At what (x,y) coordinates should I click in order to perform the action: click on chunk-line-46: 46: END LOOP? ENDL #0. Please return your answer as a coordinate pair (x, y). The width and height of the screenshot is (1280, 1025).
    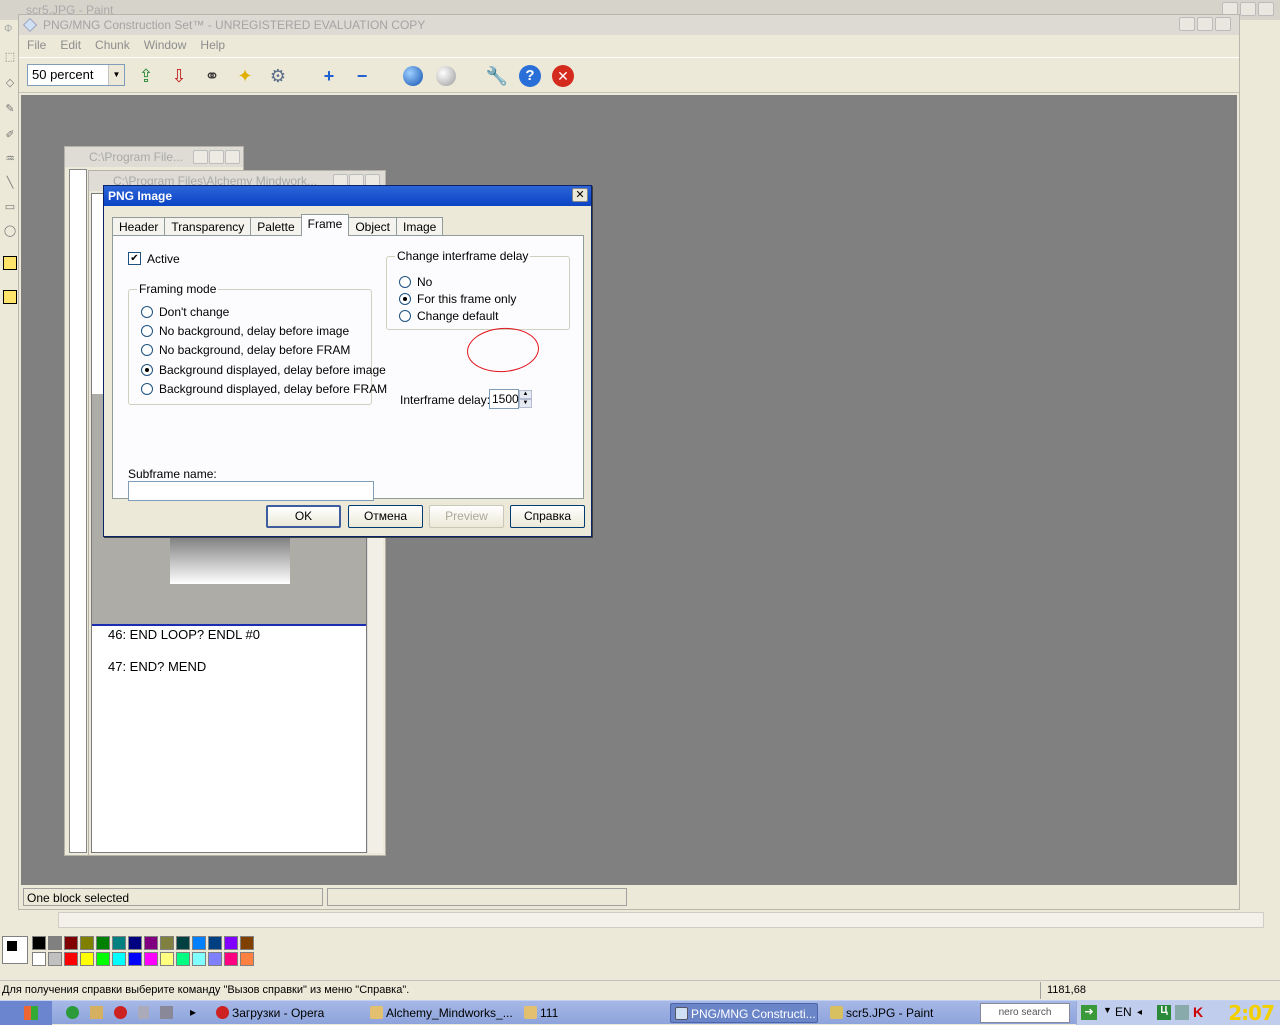
    Looking at the image, I should click on (184, 634).